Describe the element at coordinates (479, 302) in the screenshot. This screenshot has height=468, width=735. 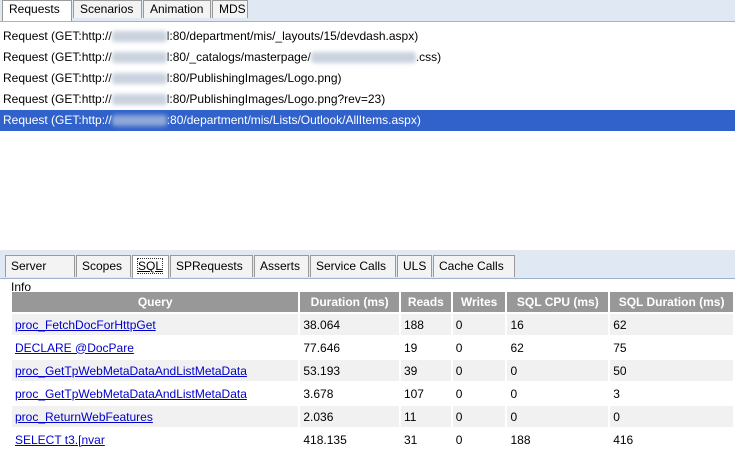
I see `column-header-writes: Writes` at that location.